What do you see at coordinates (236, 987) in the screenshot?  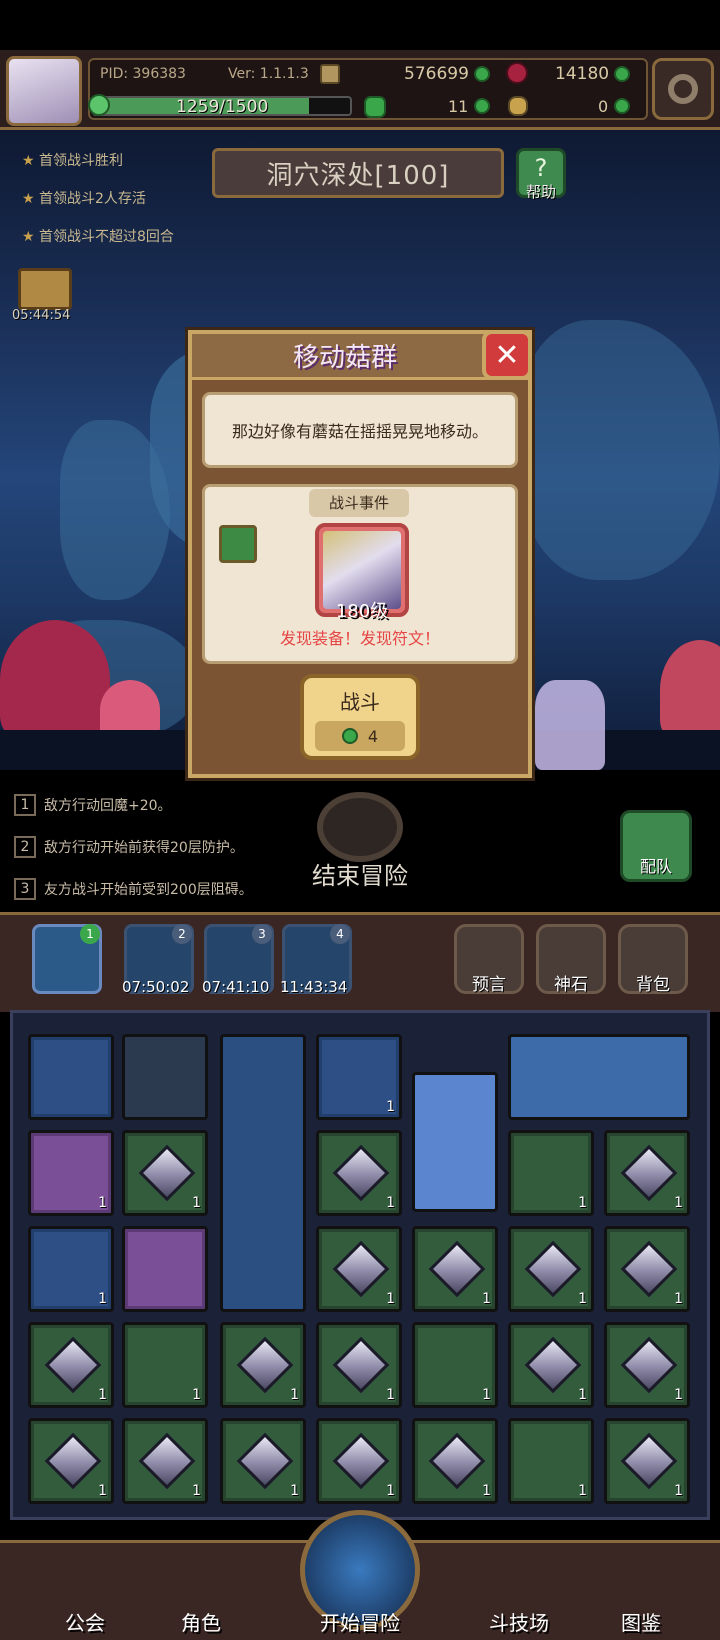 I see `slot-timer: 07:41:10` at bounding box center [236, 987].